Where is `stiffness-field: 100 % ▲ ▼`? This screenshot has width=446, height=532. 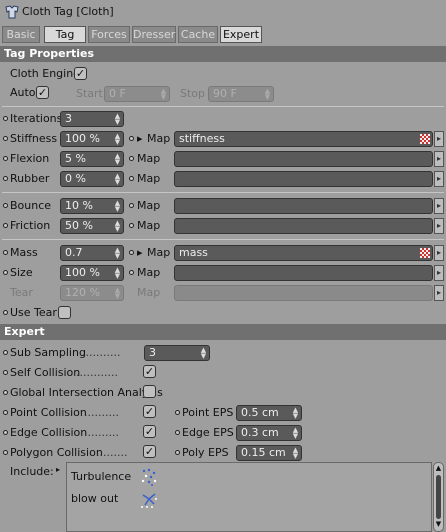 stiffness-field: 100 % ▲ ▼ is located at coordinates (92, 139).